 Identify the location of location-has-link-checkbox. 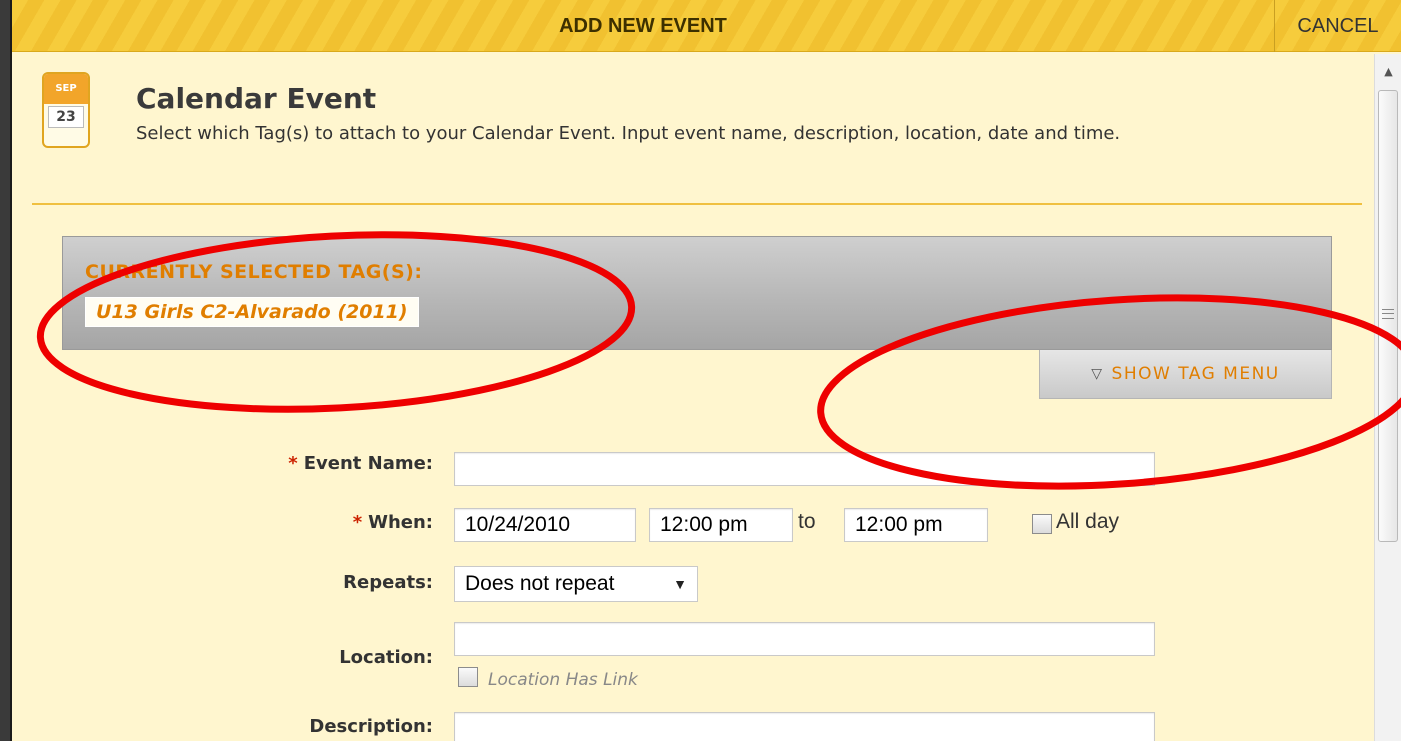
(468, 677).